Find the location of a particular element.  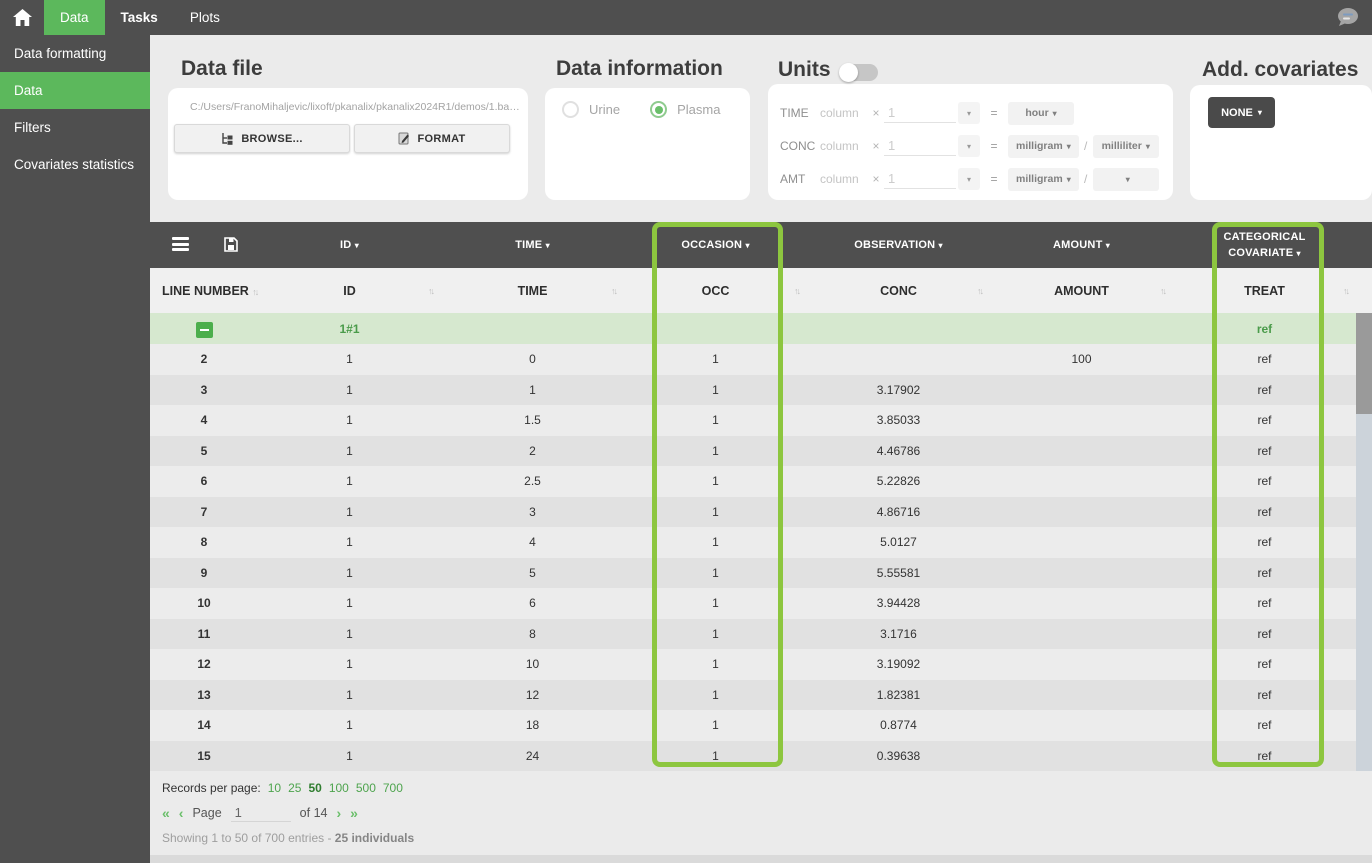

header-dropdown-observation: OBSERVATION ▾ is located at coordinates (898, 245).